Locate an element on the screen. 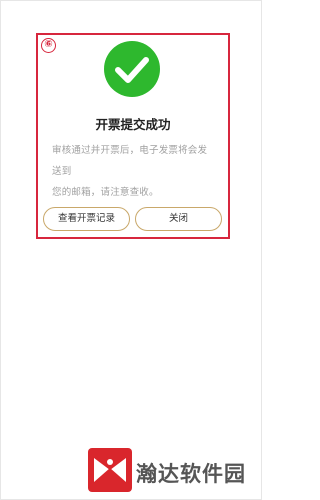  close-button: 关闭 is located at coordinates (178, 219).